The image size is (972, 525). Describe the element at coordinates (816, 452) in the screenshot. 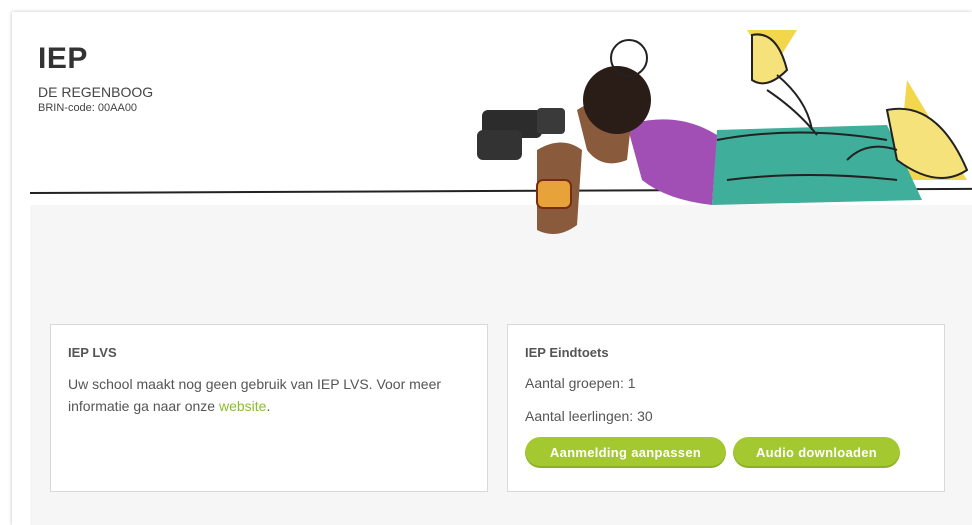

I see `download-audio-button: Audio downloaden` at that location.